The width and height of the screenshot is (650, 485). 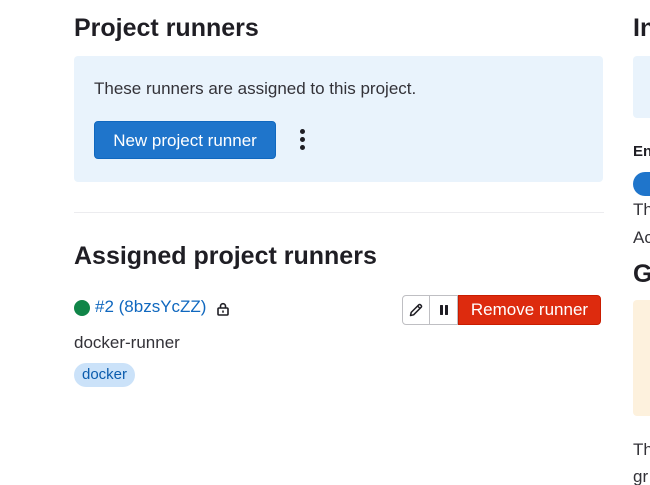 What do you see at coordinates (185, 140) in the screenshot?
I see `new-project-runner-button: New project runner` at bounding box center [185, 140].